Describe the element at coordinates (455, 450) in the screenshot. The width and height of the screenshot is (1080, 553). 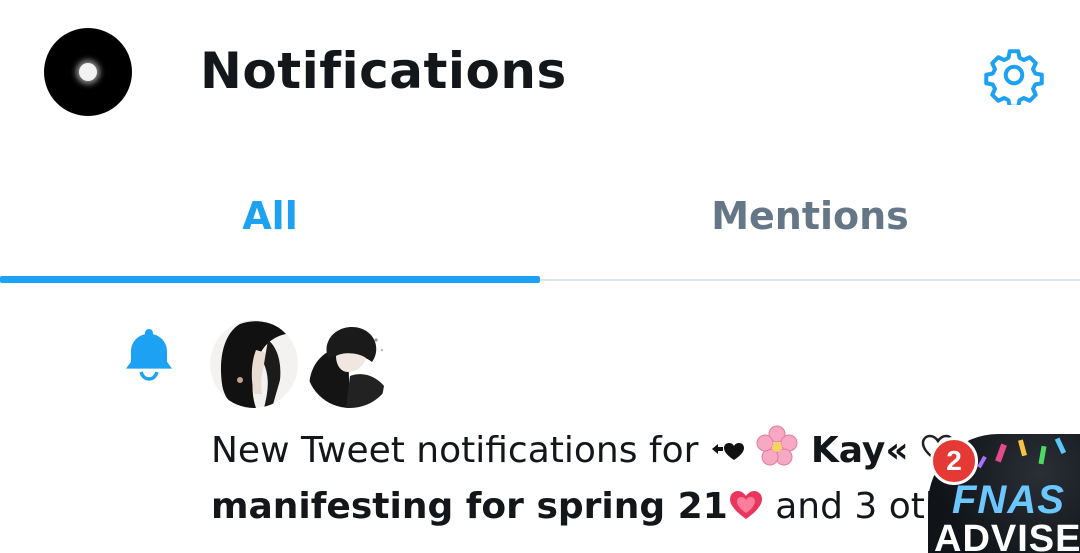
I see `notification-prefix: New Tweet notifications for` at that location.